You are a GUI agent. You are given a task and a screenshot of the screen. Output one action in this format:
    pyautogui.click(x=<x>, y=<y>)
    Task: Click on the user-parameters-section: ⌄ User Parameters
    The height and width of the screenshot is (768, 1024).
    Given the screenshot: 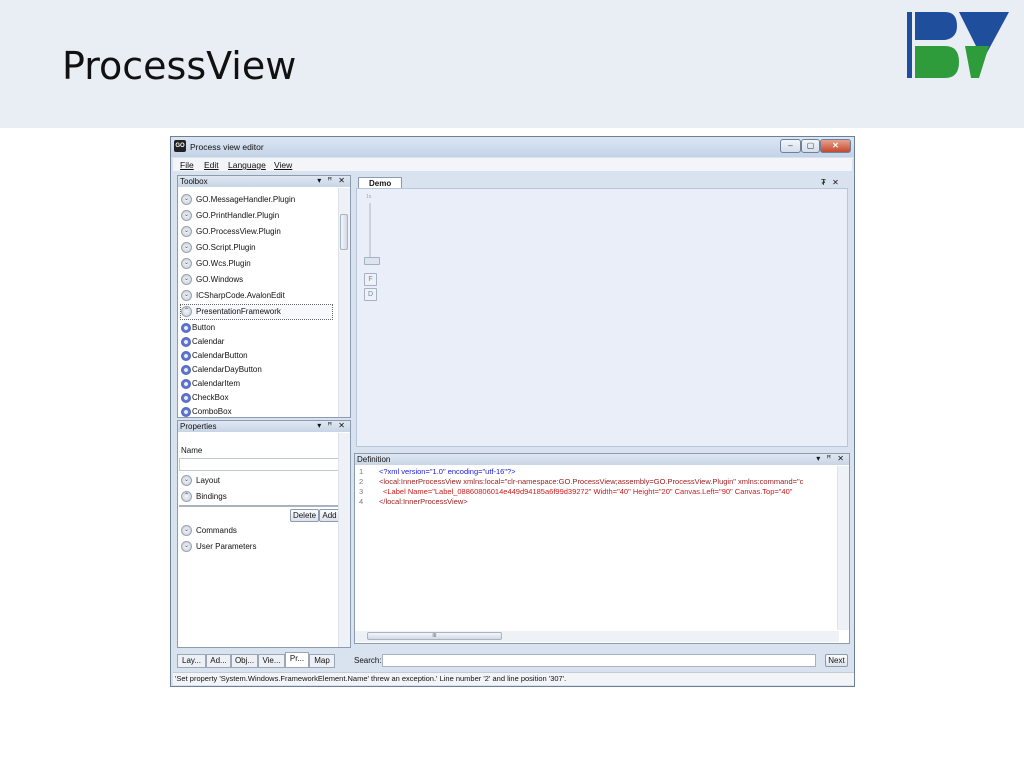 What is the action you would take?
    pyautogui.click(x=218, y=547)
    